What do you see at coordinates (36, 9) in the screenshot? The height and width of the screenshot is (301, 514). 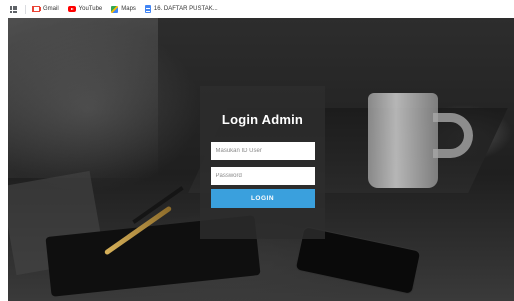 I see `gmail-icon` at bounding box center [36, 9].